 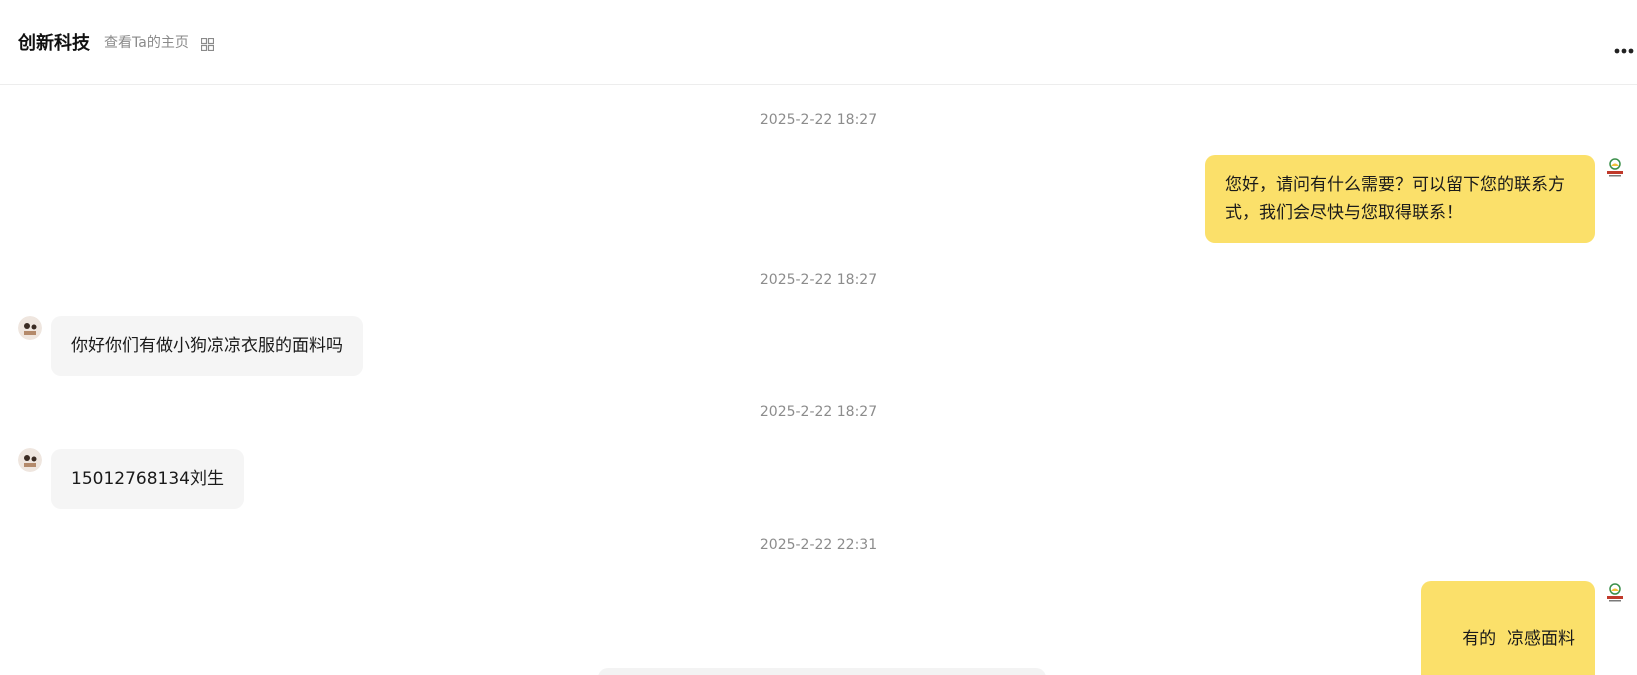 I want to click on message-text: 有的 凉感面料, so click(x=1518, y=639).